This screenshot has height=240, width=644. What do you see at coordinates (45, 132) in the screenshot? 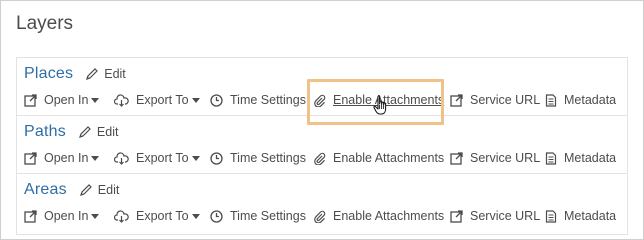
I see `layer-name: Paths` at bounding box center [45, 132].